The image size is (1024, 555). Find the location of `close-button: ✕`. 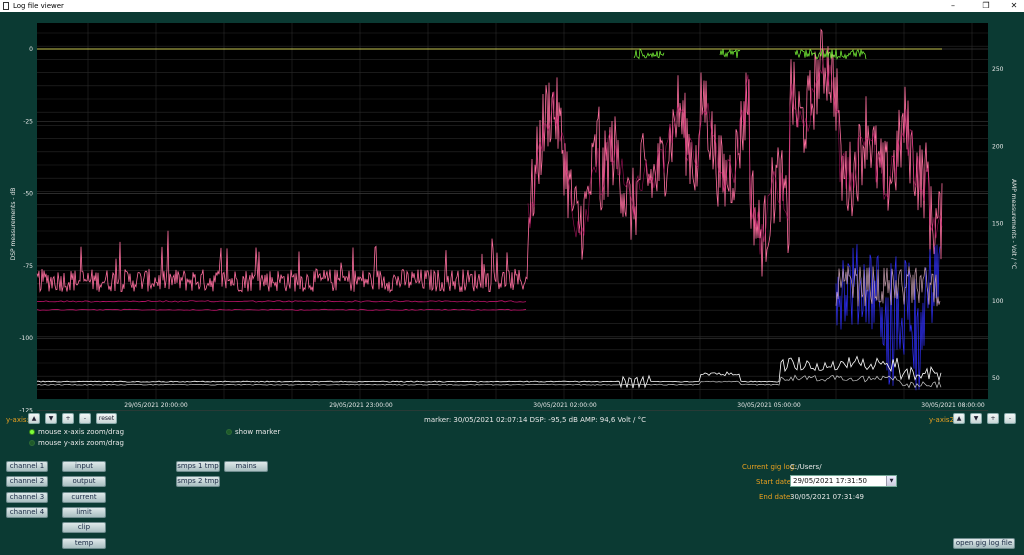

close-button: ✕ is located at coordinates (1014, 6).